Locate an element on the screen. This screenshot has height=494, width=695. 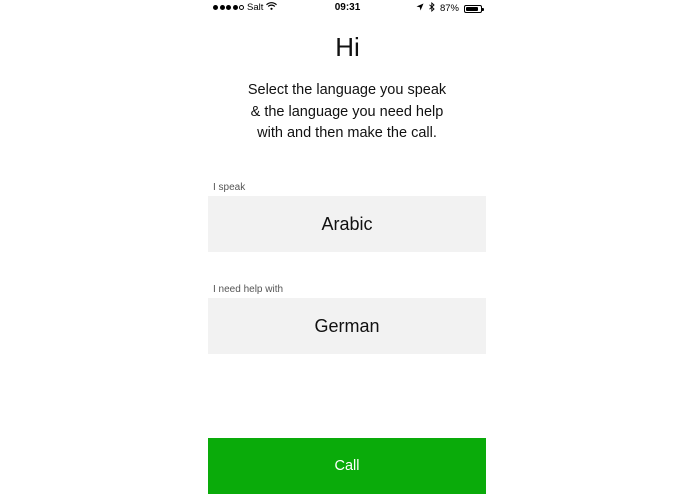
bluetooth-icon is located at coordinates (432, 8).